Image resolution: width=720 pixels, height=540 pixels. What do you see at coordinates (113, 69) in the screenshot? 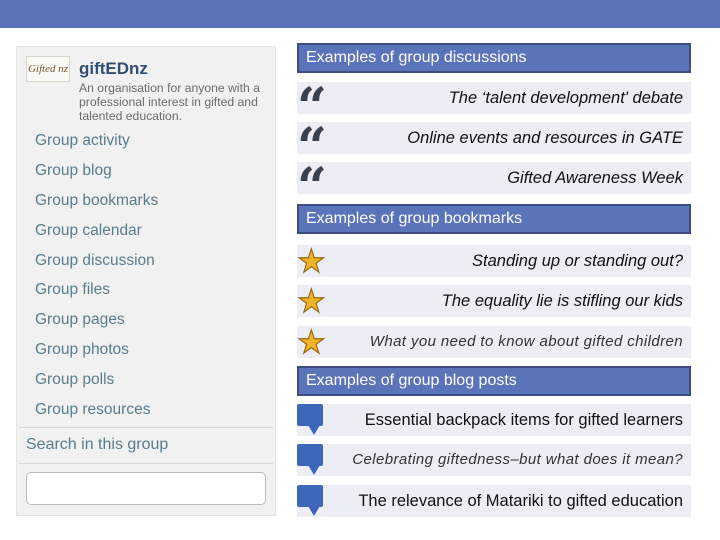
I see `brand-name: giftEDnz` at bounding box center [113, 69].